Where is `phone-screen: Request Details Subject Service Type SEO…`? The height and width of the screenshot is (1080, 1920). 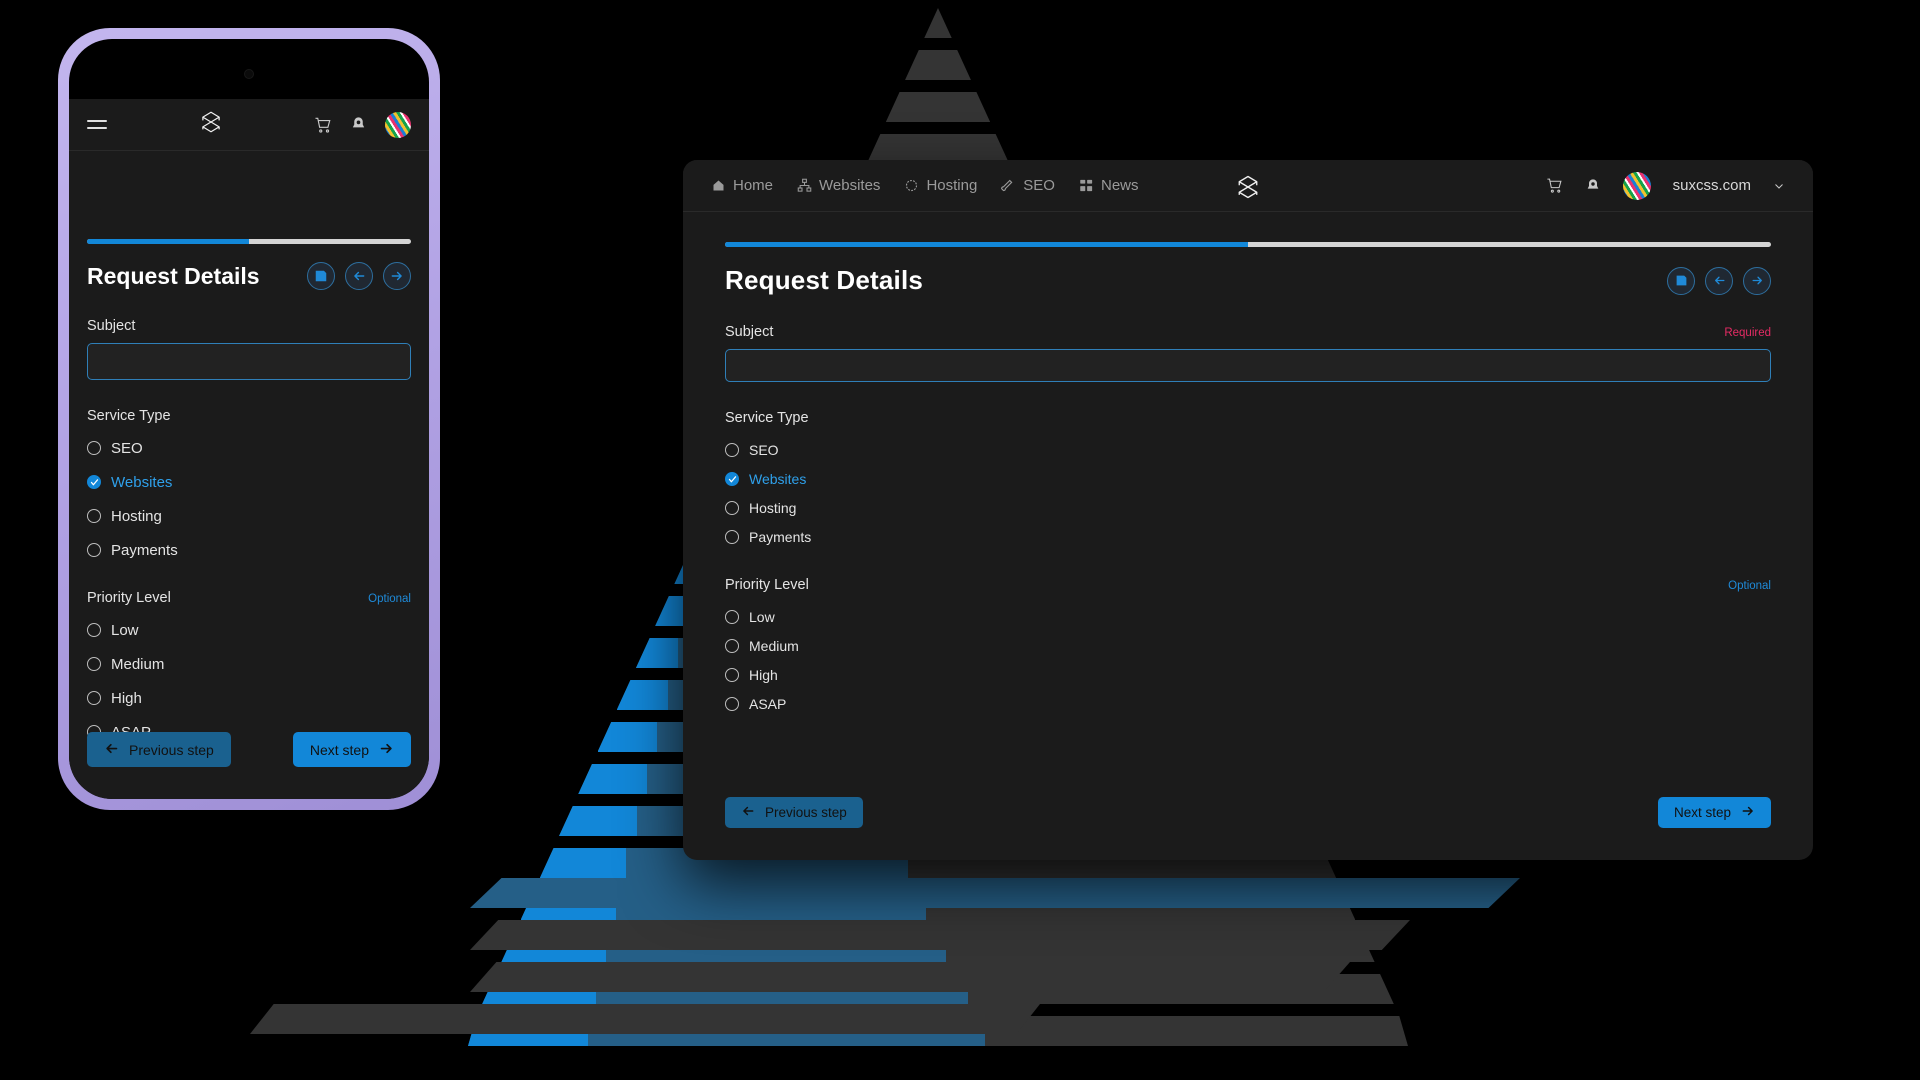 phone-screen: Request Details Subject Service Type SEO… is located at coordinates (249, 419).